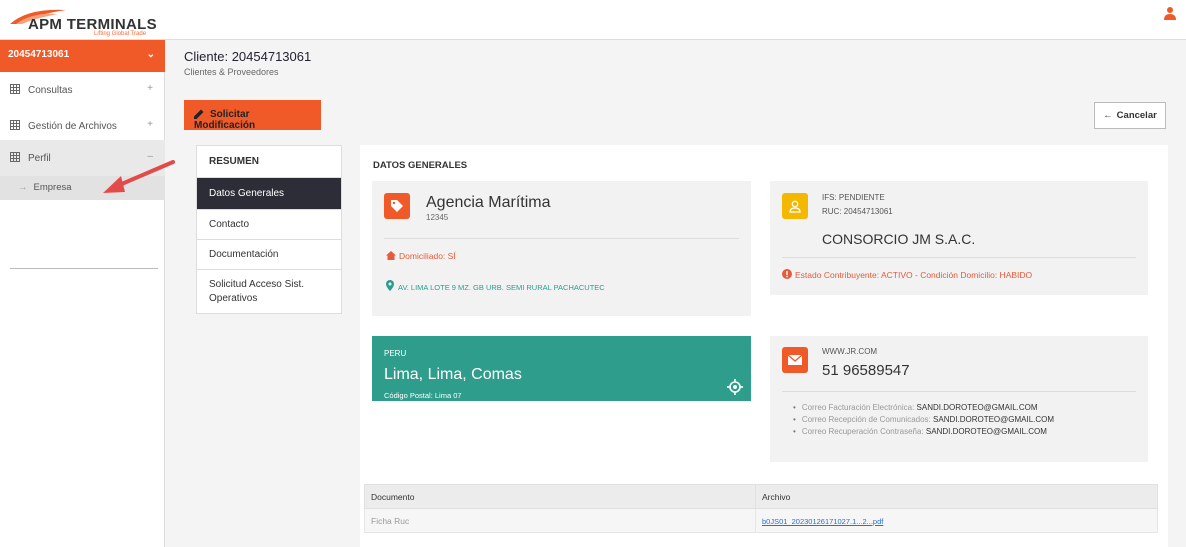  Describe the element at coordinates (560, 496) in the screenshot. I see `column-header: Documento` at that location.